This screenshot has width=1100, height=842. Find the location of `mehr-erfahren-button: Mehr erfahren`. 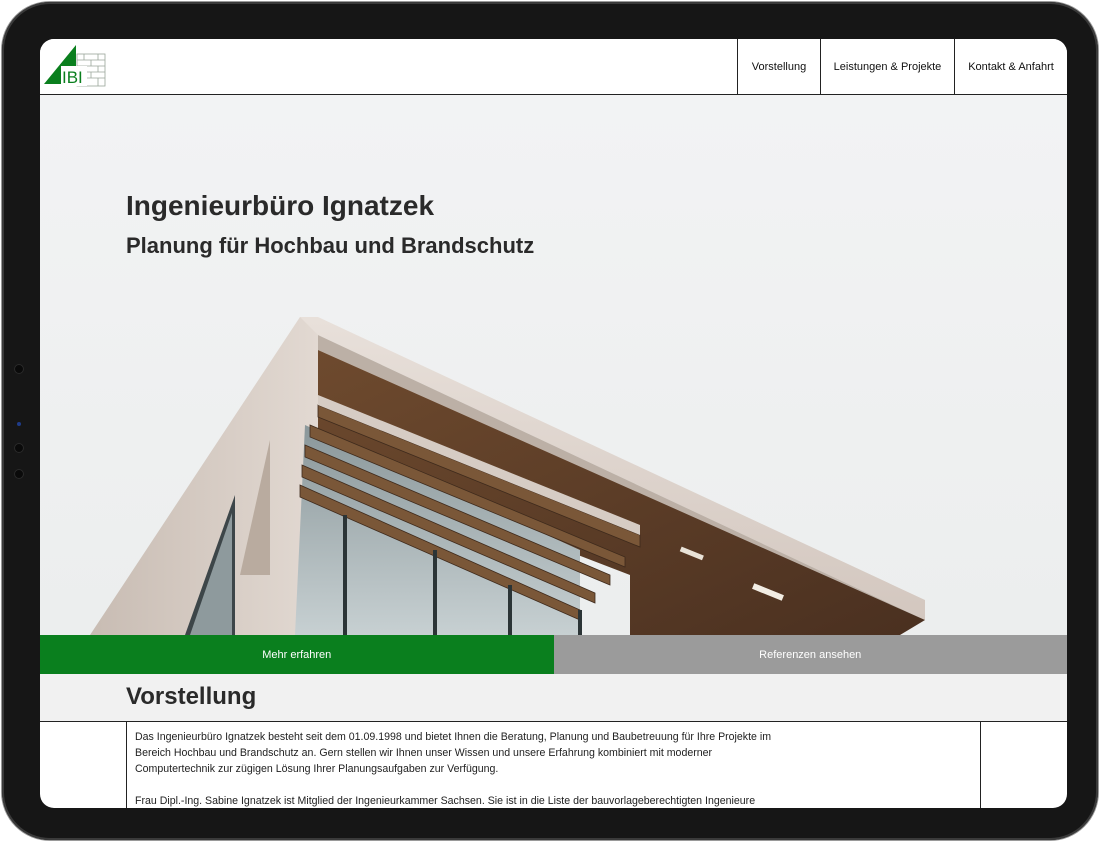

mehr-erfahren-button: Mehr erfahren is located at coordinates (297, 654).